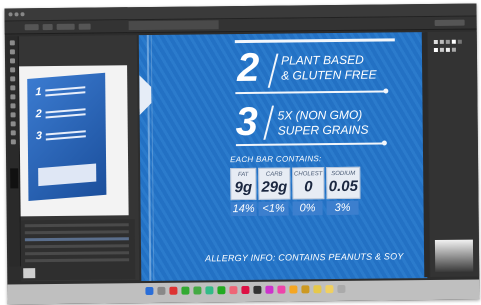  I want to click on nutrition-box-carb: CARB 29g, so click(274, 183).